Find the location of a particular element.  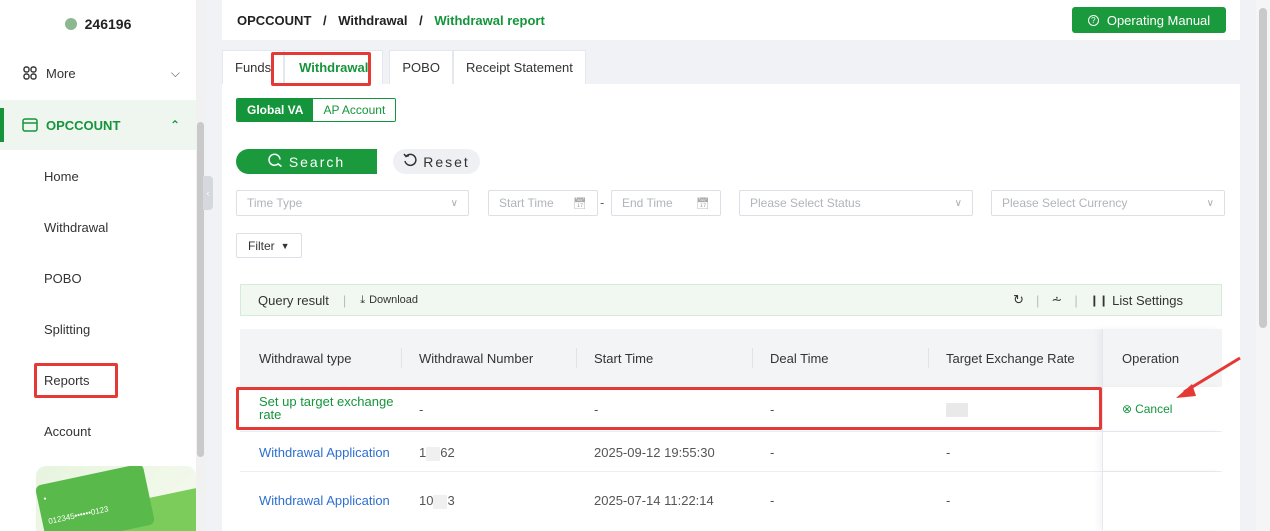

refresh-icon: ↻ is located at coordinates (1018, 300).